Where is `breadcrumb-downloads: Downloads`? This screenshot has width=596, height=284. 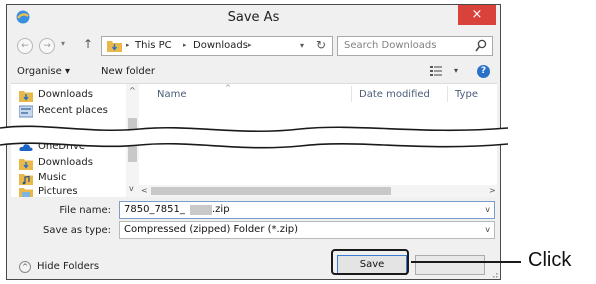
breadcrumb-downloads: Downloads is located at coordinates (220, 45).